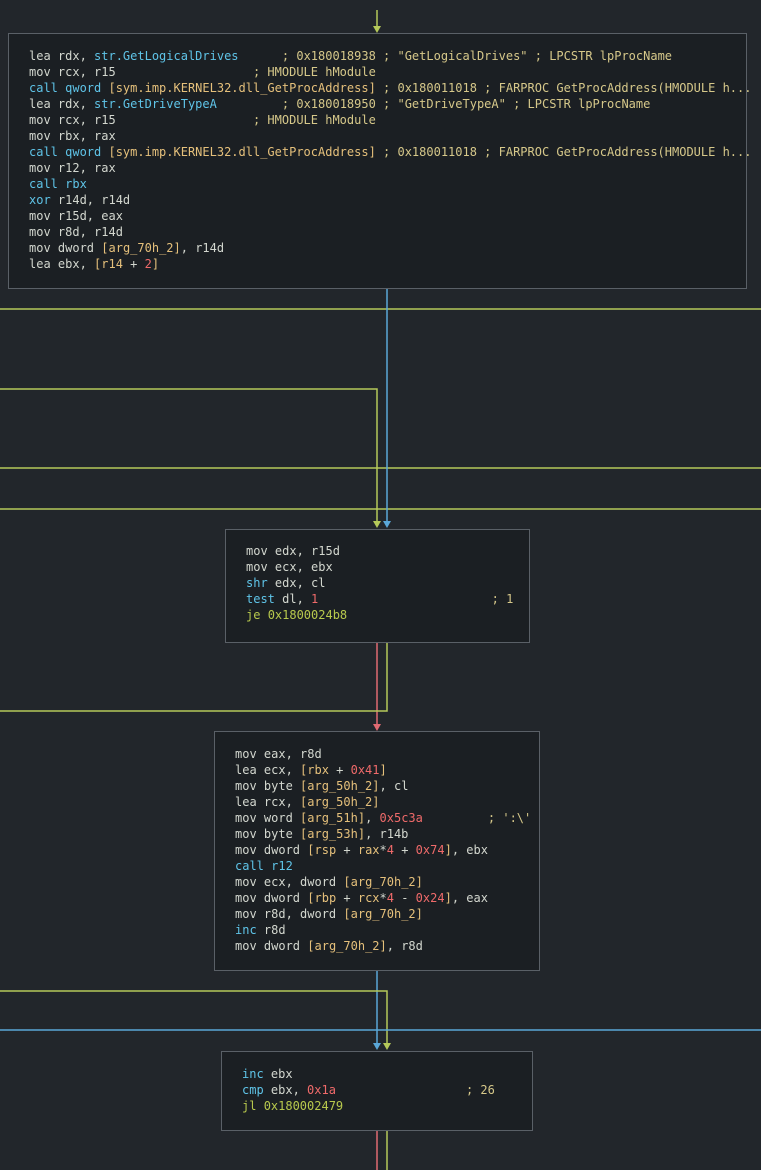 The height and width of the screenshot is (1170, 761). Describe the element at coordinates (383, 930) in the screenshot. I see `asm-line: inc r8d` at that location.